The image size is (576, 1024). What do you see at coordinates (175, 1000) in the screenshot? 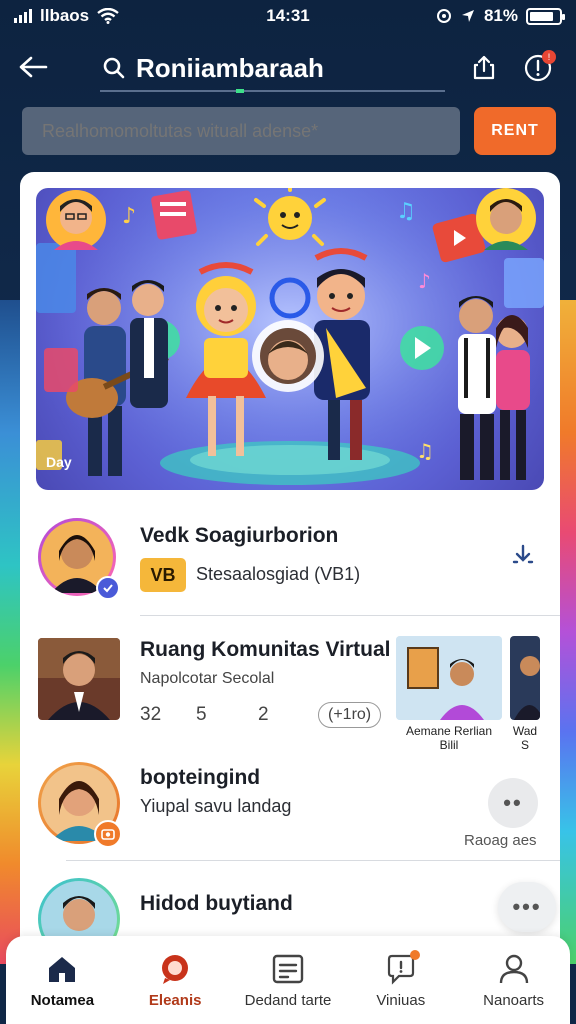
I see `nav-label: Eleanis` at bounding box center [175, 1000].